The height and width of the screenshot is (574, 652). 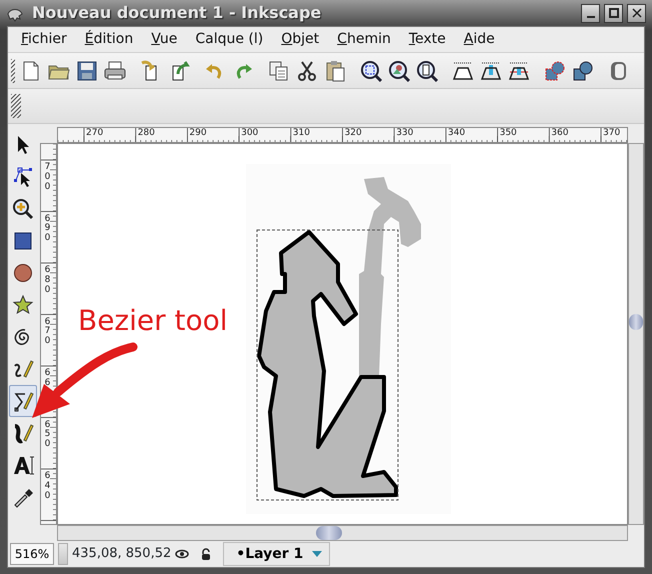 I want to click on floppy-disk-button, so click(x=87, y=71).